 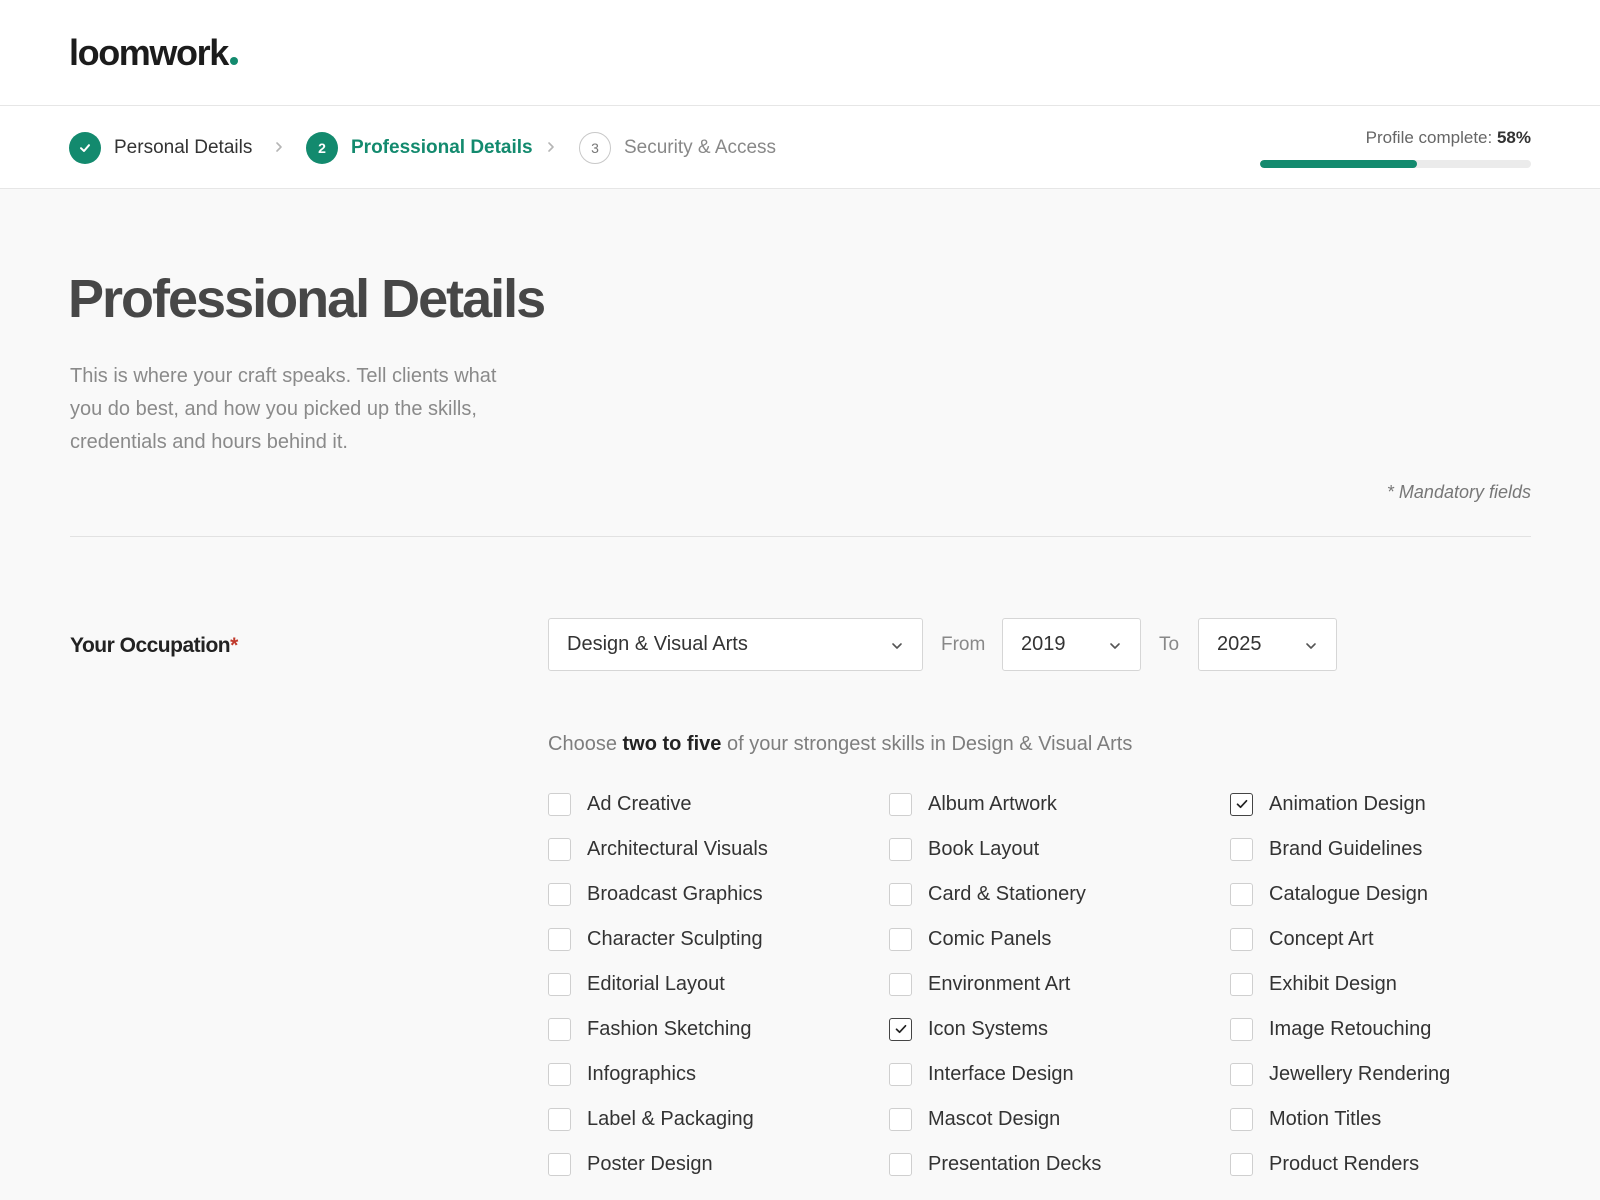 I want to click on skill-checkbox-item: Interface Design, so click(x=981, y=1074).